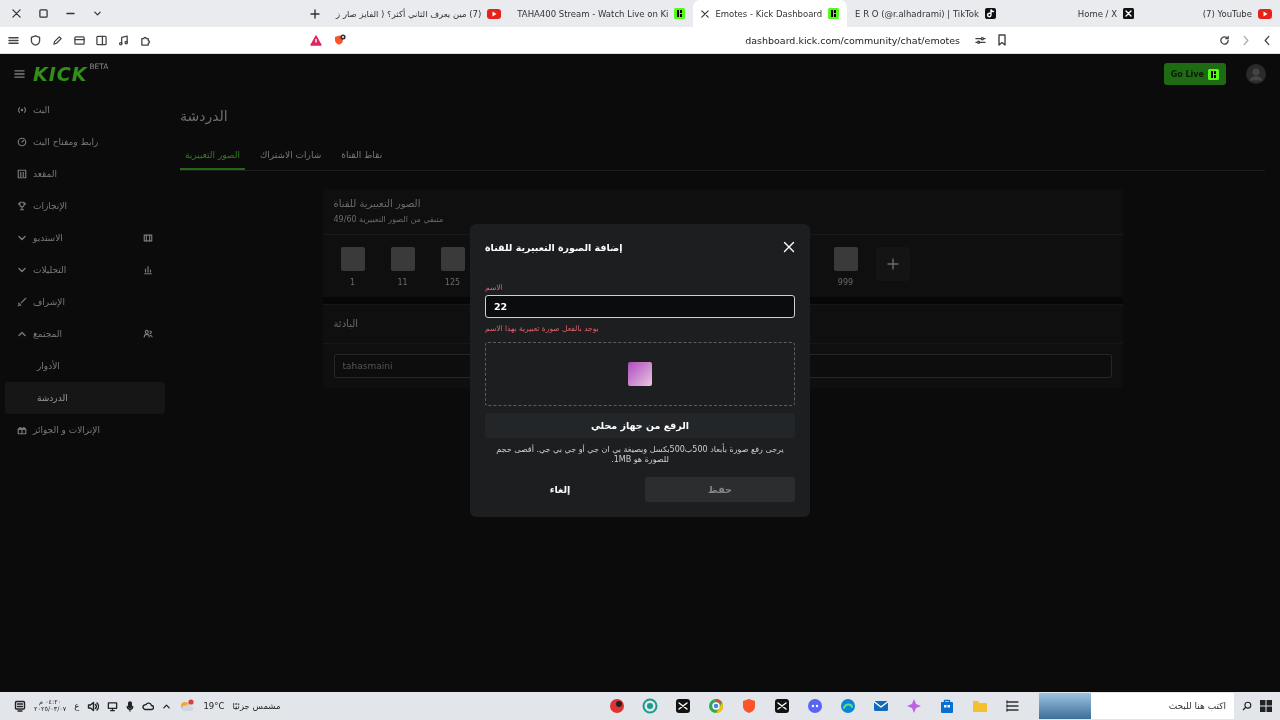 This screenshot has height=720, width=1280. I want to click on address-field: dashboard.kick.com/community/chat/emotes, so click(664, 40).